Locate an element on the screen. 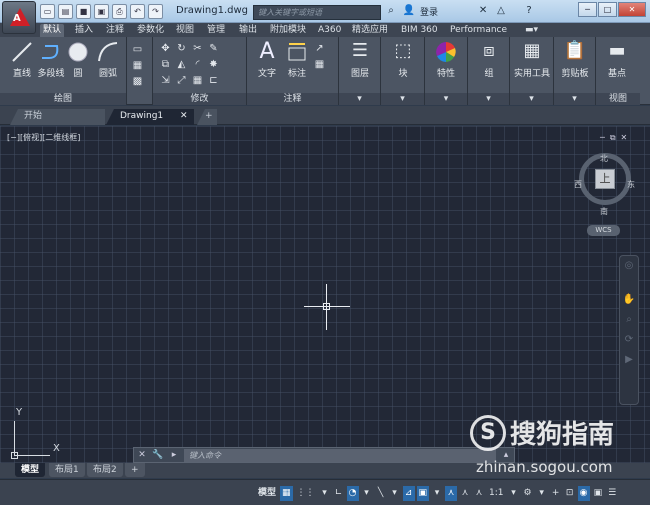 This screenshot has width=650, height=505. add-icon: + is located at coordinates (556, 493).